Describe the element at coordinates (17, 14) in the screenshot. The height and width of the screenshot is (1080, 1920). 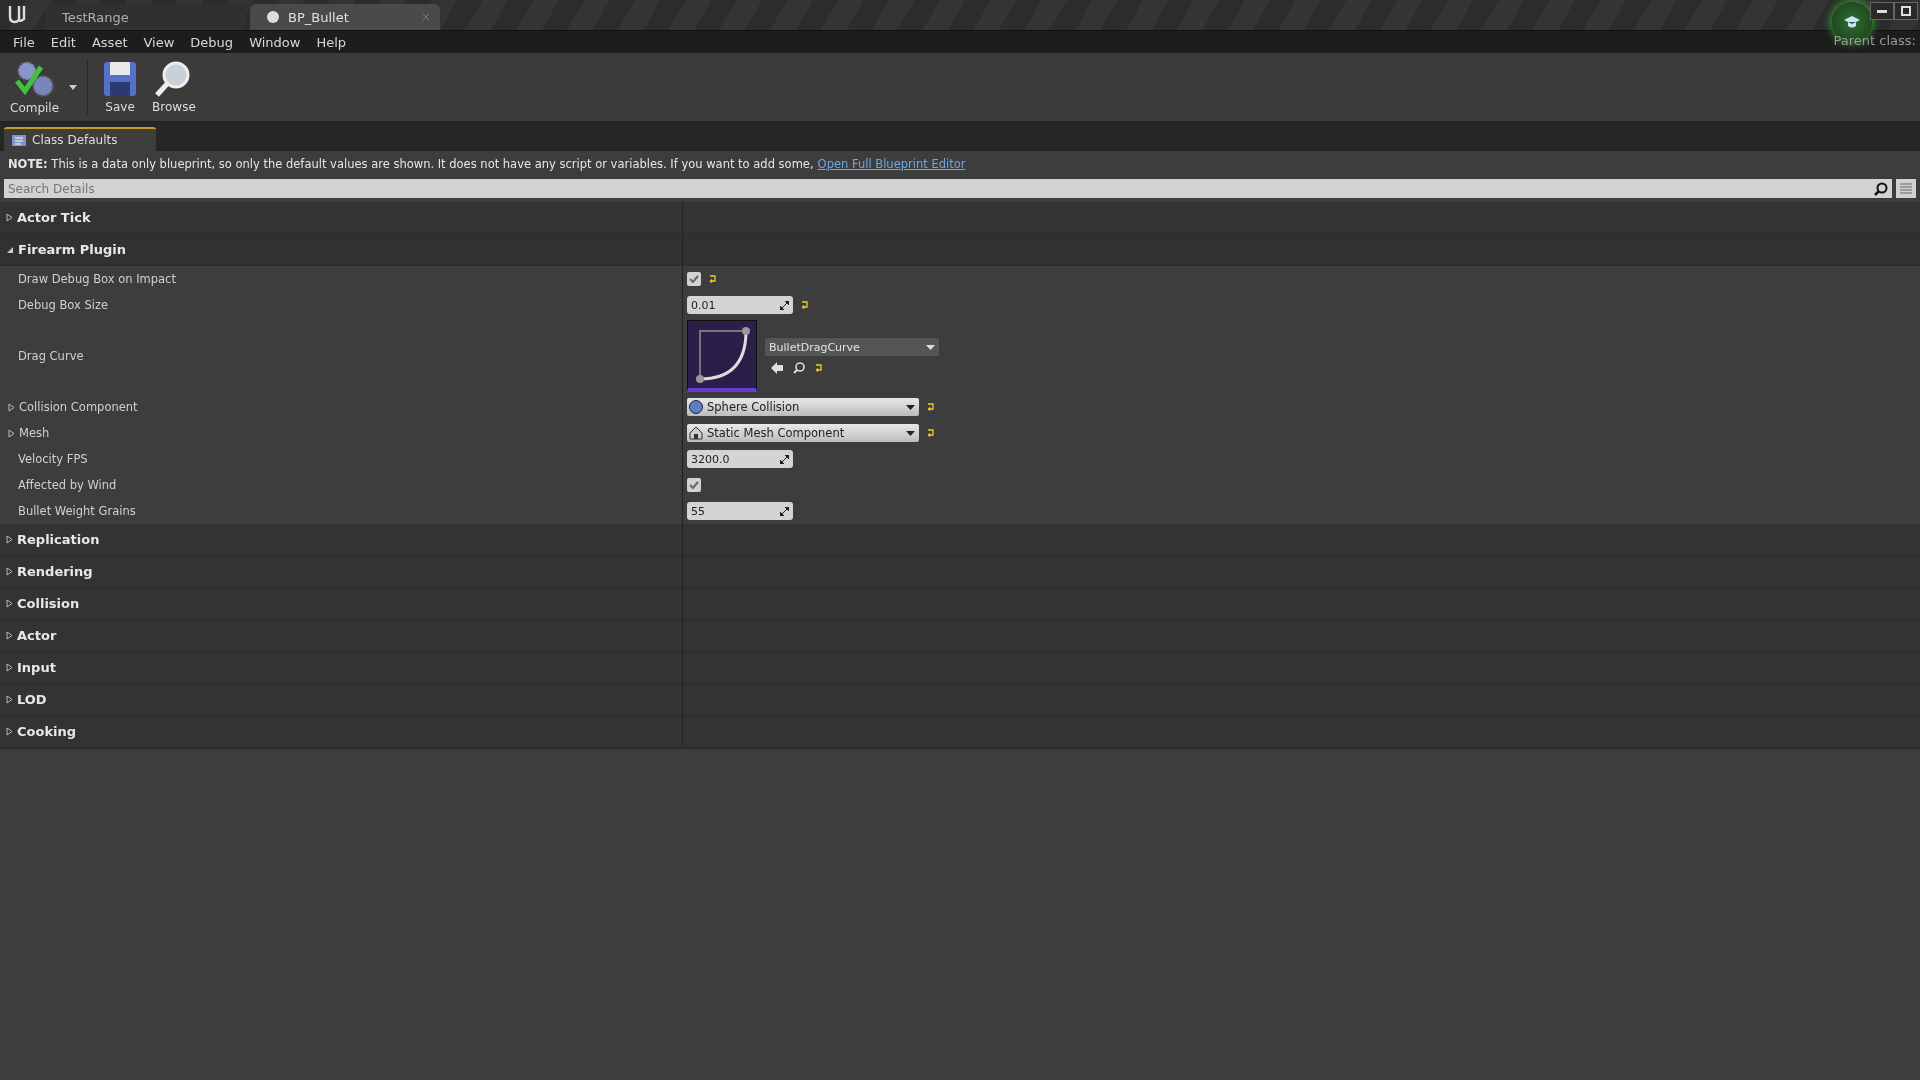
I see `logo-icon` at that location.